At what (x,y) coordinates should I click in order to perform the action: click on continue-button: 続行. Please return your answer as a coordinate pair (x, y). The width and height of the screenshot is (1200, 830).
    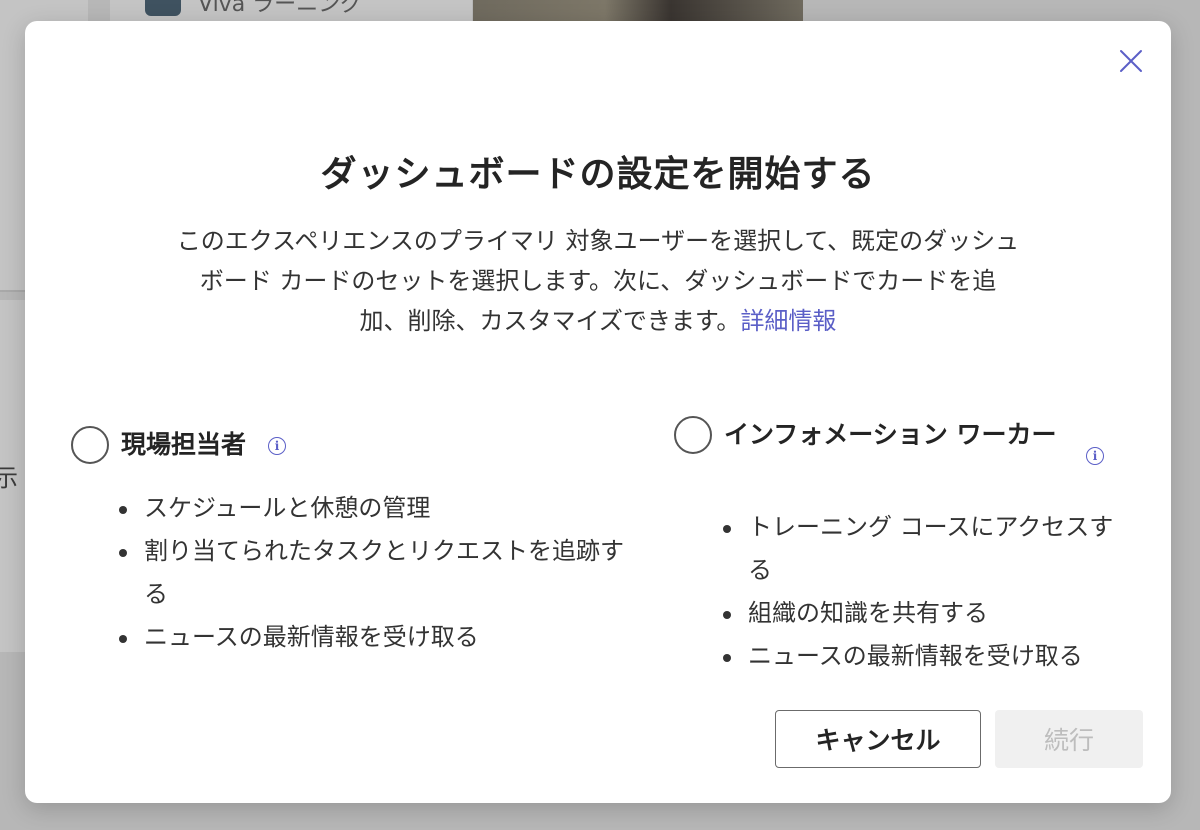
    Looking at the image, I should click on (1069, 739).